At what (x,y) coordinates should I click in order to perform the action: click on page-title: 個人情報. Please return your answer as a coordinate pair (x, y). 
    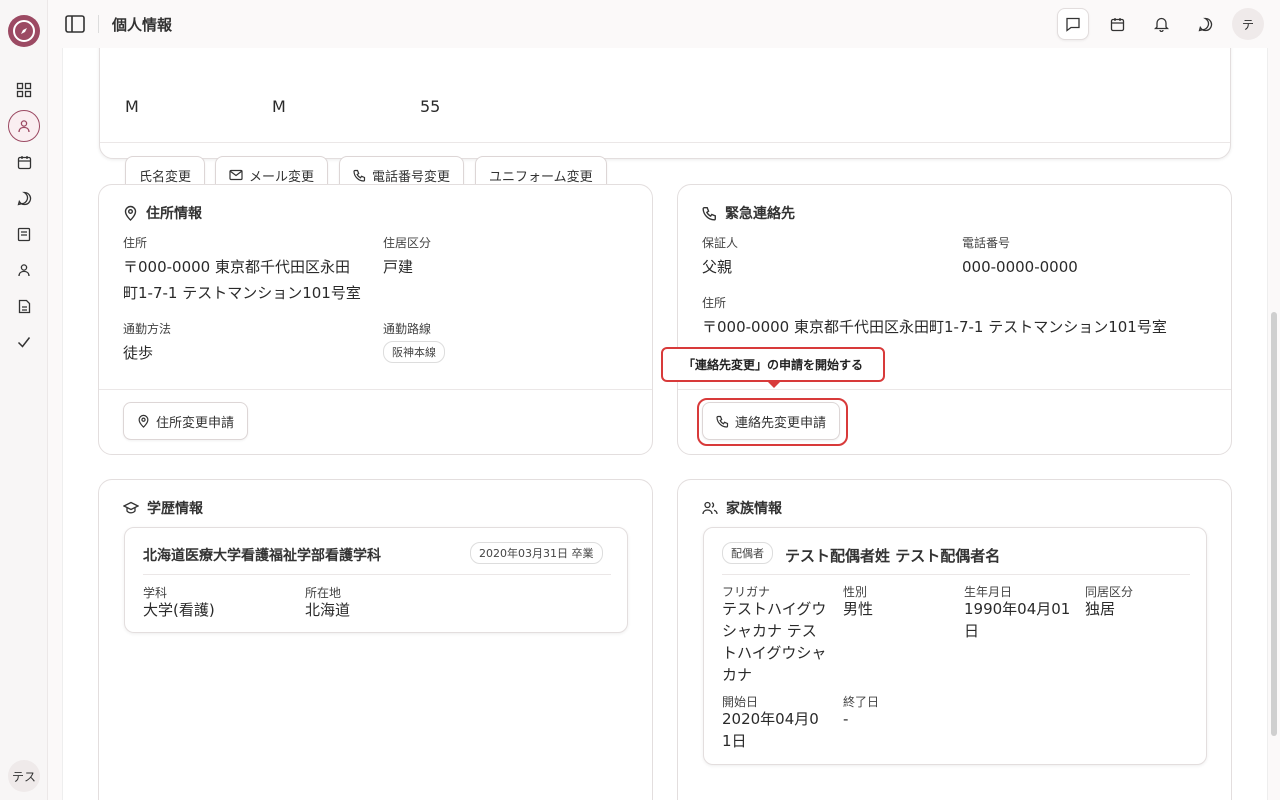
    Looking at the image, I should click on (142, 25).